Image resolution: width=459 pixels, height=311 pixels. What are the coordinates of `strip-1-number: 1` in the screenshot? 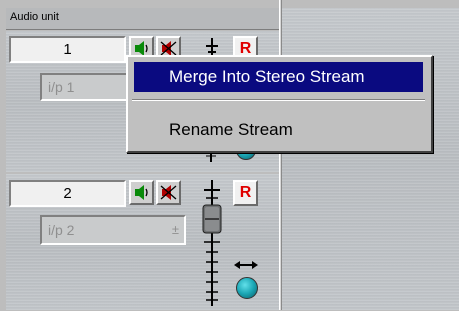 It's located at (67, 49).